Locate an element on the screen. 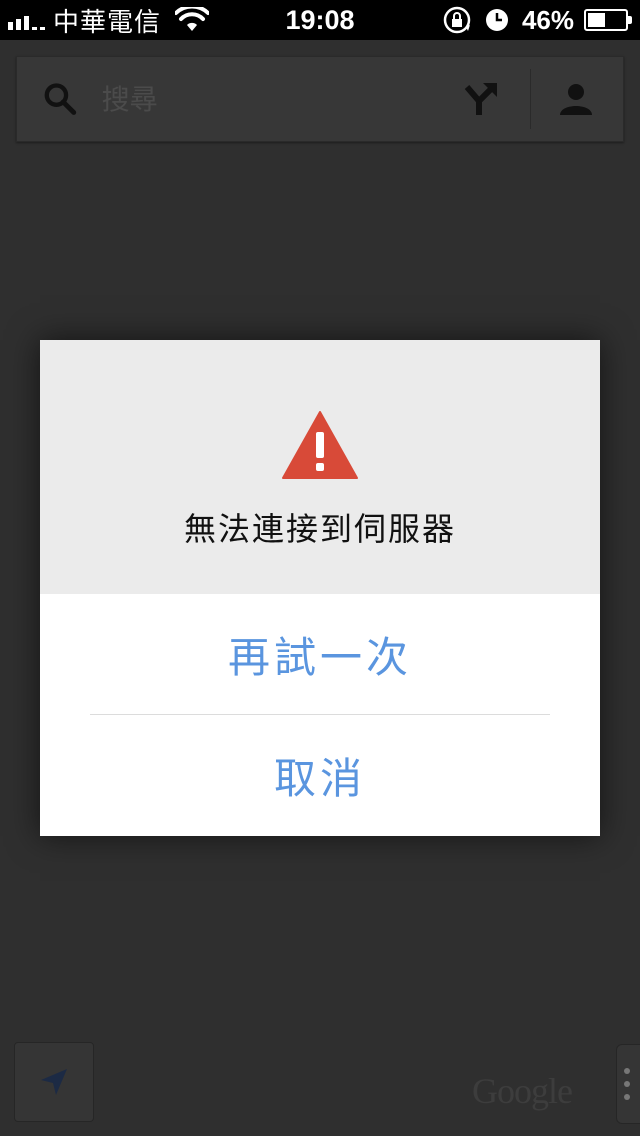 The height and width of the screenshot is (1136, 640). status-indicators: 46% is located at coordinates (537, 20).